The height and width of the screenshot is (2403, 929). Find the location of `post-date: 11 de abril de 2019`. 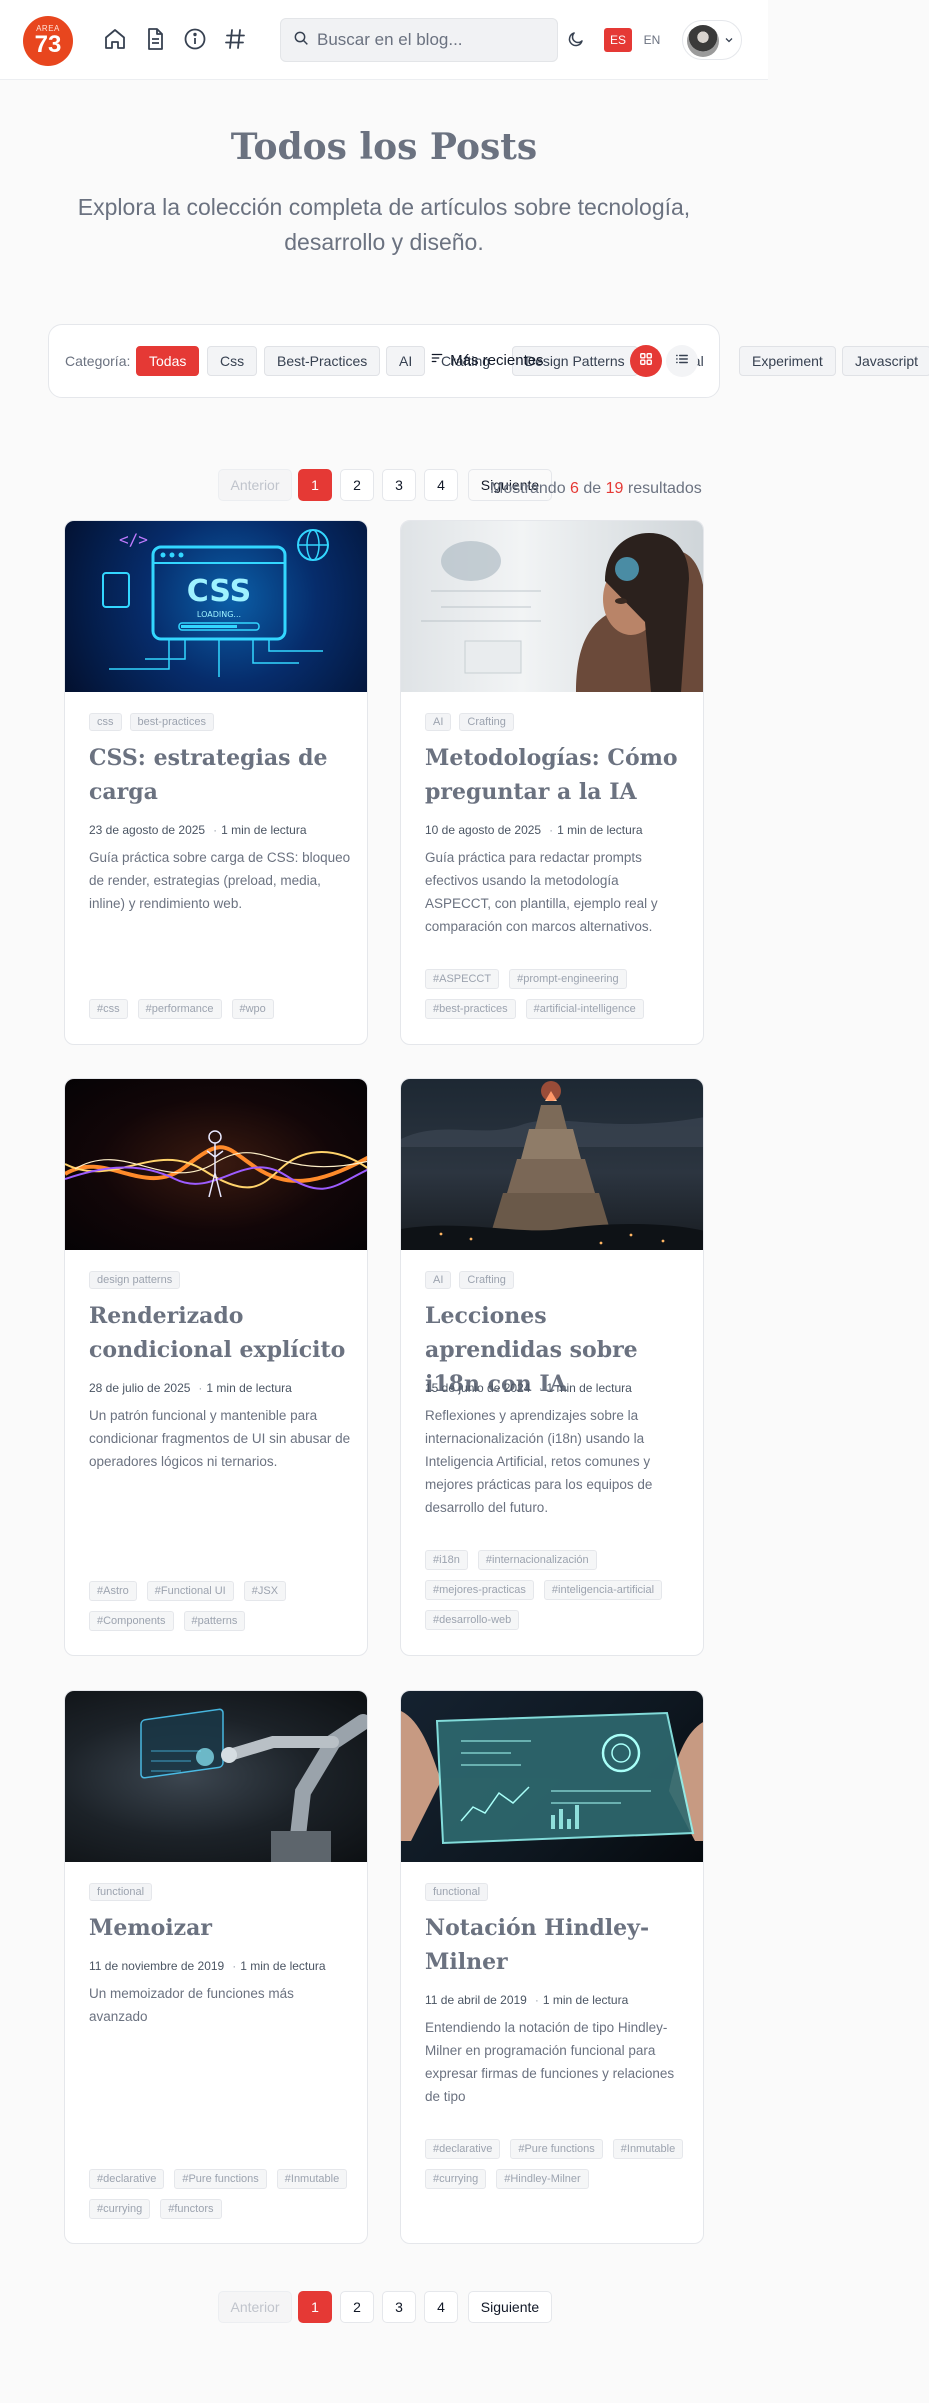

post-date: 11 de abril de 2019 is located at coordinates (476, 2000).